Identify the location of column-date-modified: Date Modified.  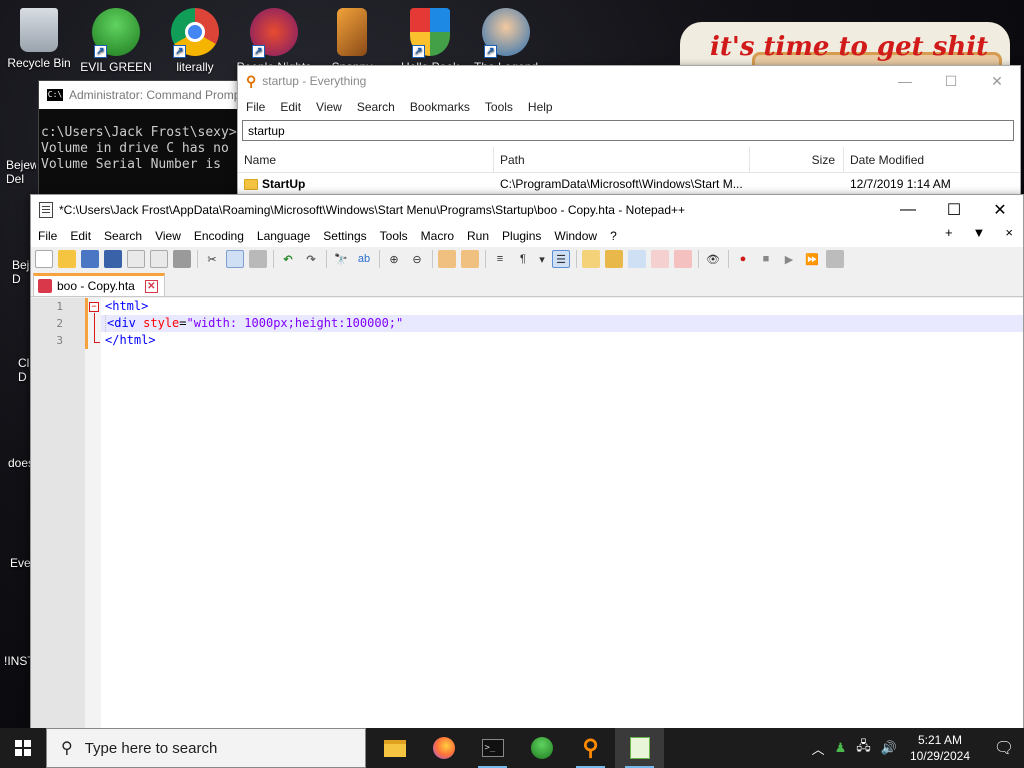
(919, 159).